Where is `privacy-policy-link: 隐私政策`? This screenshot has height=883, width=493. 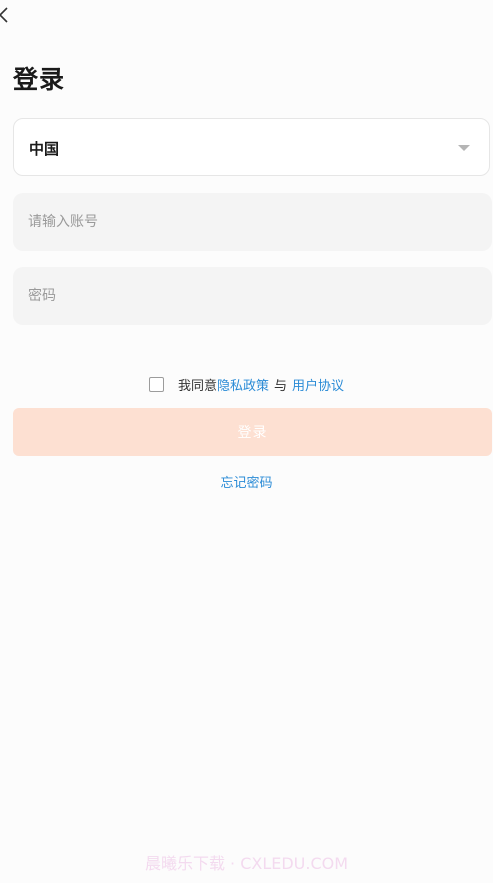
privacy-policy-link: 隐私政策 is located at coordinates (243, 384).